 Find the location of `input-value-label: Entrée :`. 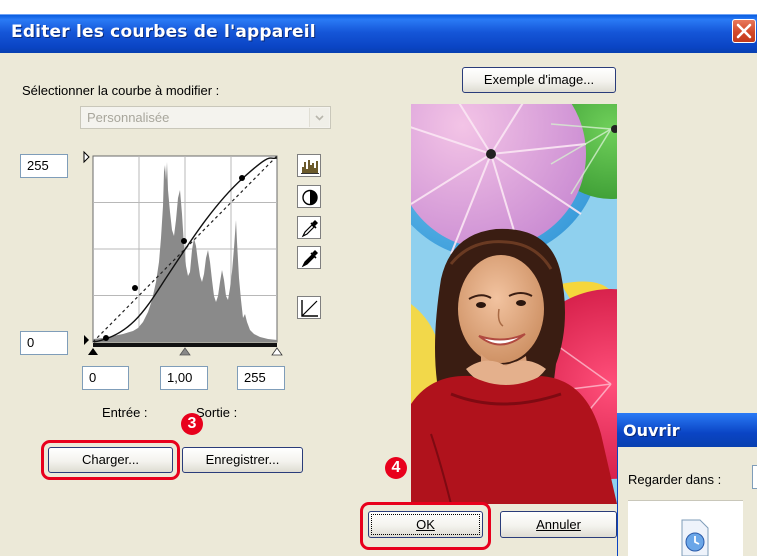

input-value-label: Entrée : is located at coordinates (125, 412).